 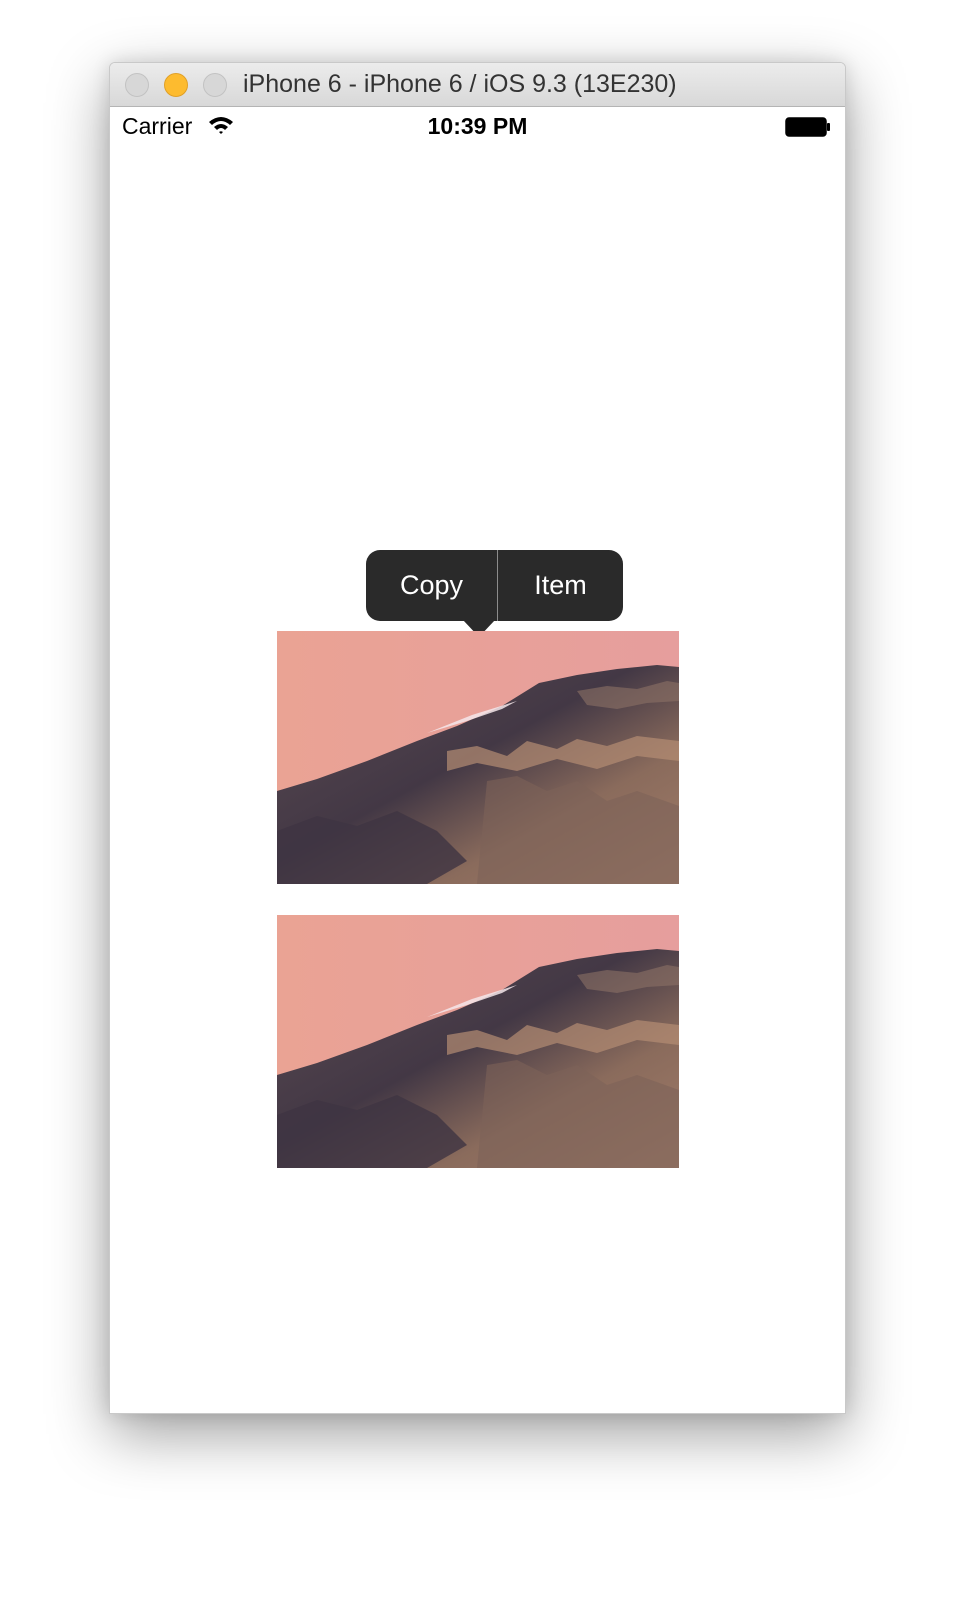 I want to click on window-titlebar: iPhone 6 - iPhone 6 / iOS 9.3 (13E230), so click(x=477, y=85).